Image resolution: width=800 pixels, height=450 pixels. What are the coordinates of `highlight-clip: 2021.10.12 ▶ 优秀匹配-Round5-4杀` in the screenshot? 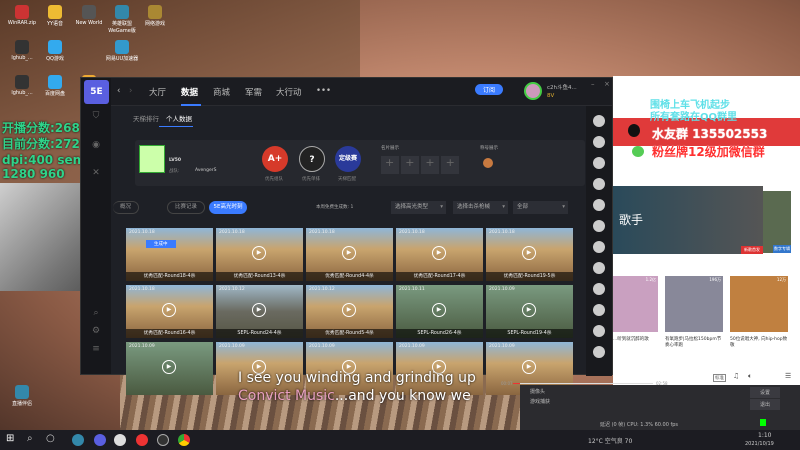 It's located at (349, 311).